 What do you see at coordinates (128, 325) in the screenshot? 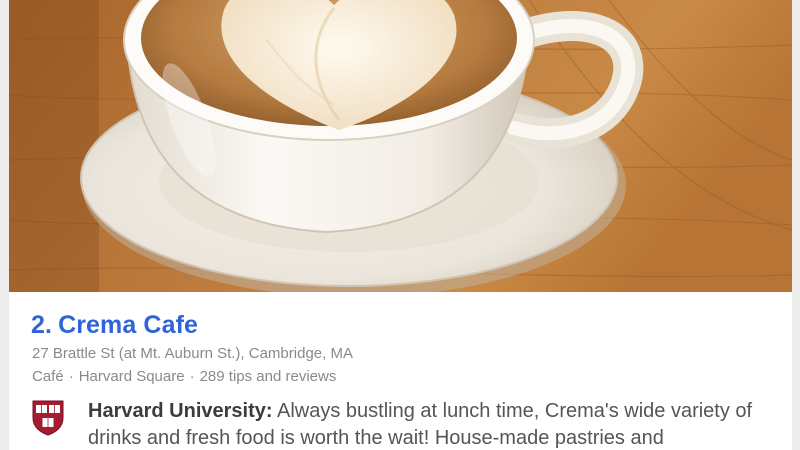
I see `venue-name: Crema Cafe` at bounding box center [128, 325].